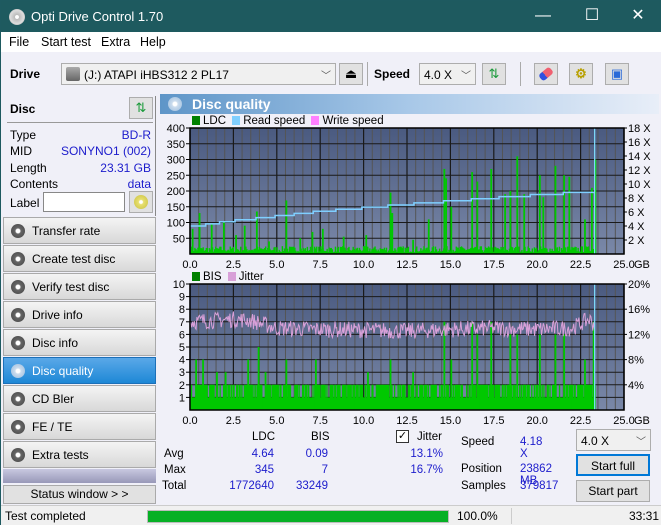 This screenshot has width=661, height=525. Describe the element at coordinates (198, 74) in the screenshot. I see `drive-select: (J:) ATAPI iHBS312 2 PL17 ﹀` at that location.